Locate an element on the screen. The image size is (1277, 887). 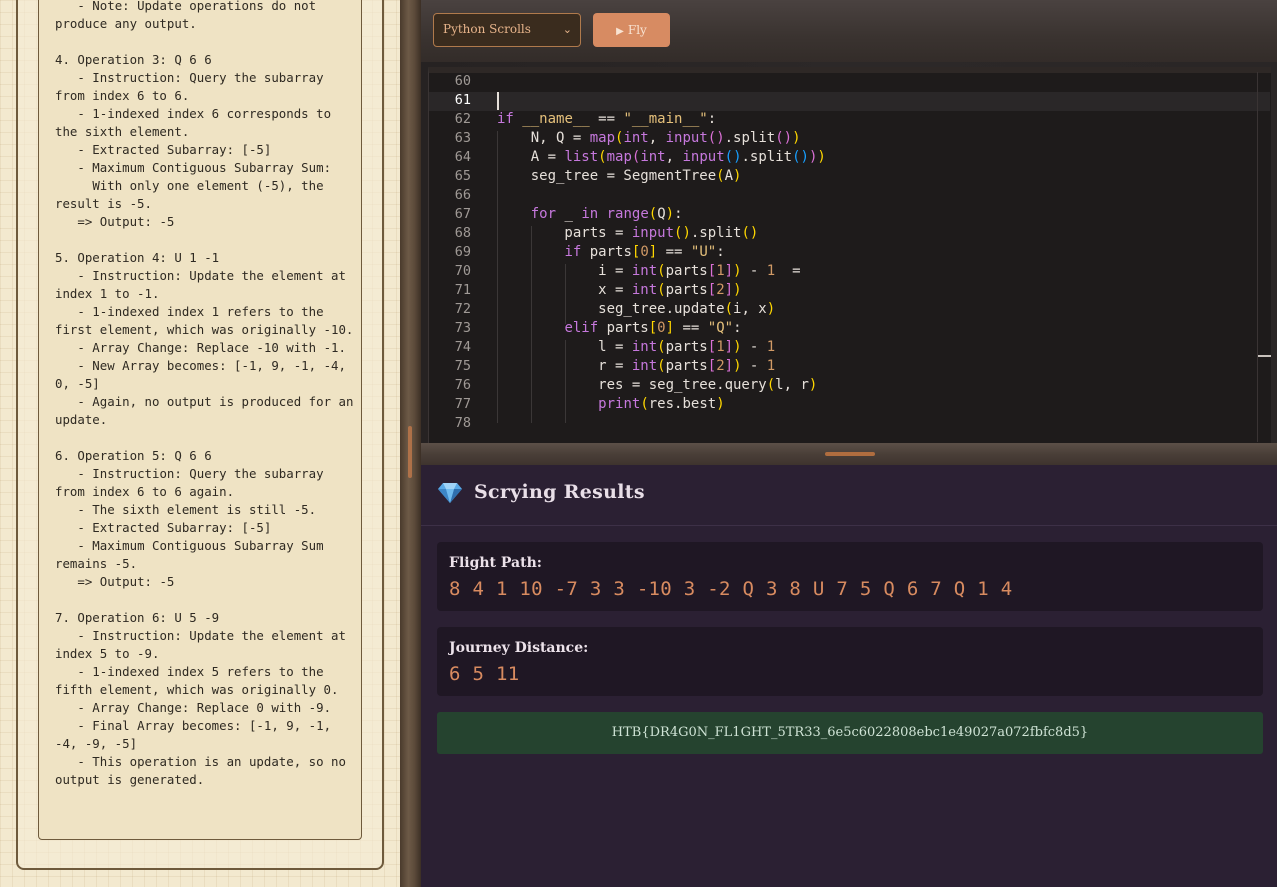
journey-distance-label: Journey Distance: is located at coordinates (519, 648).